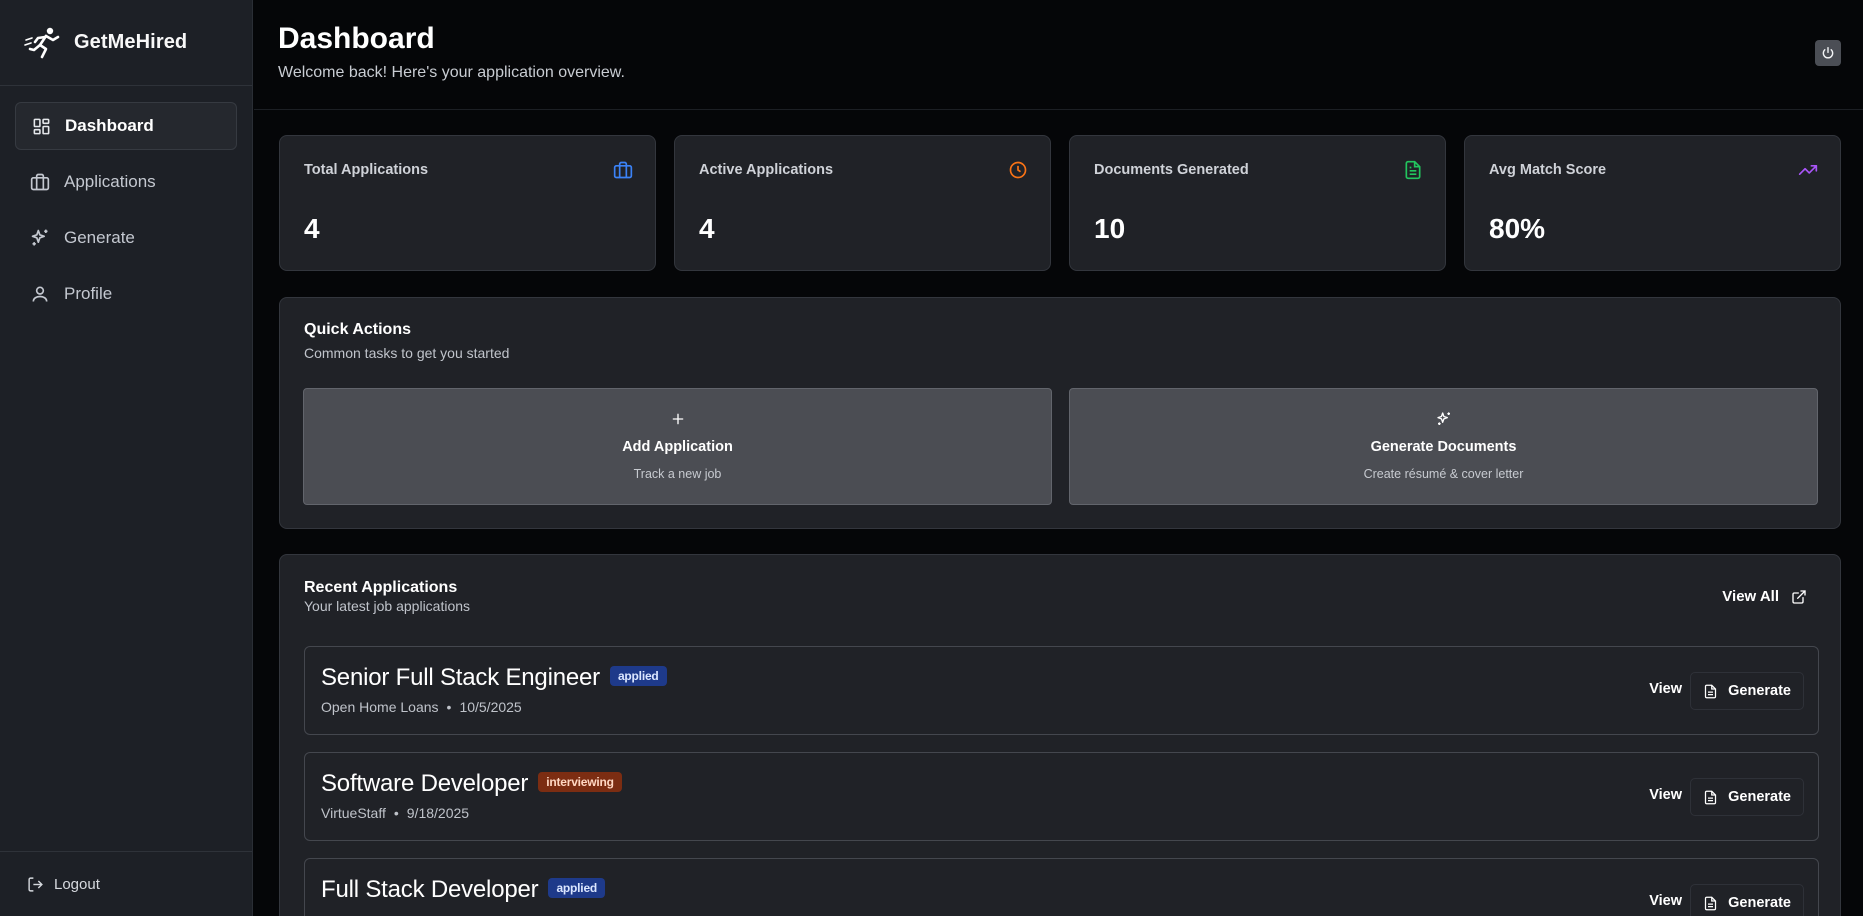 The height and width of the screenshot is (916, 1863). Describe the element at coordinates (41, 126) in the screenshot. I see `dashboard-grid-icon` at that location.